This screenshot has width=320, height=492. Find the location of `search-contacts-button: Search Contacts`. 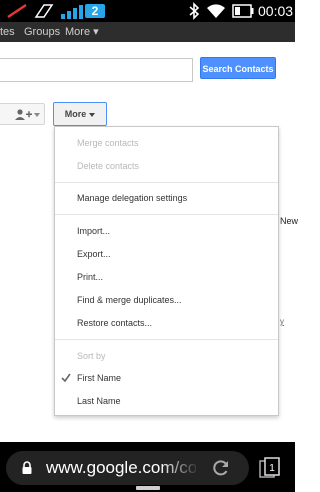

search-contacts-button: Search Contacts is located at coordinates (238, 68).